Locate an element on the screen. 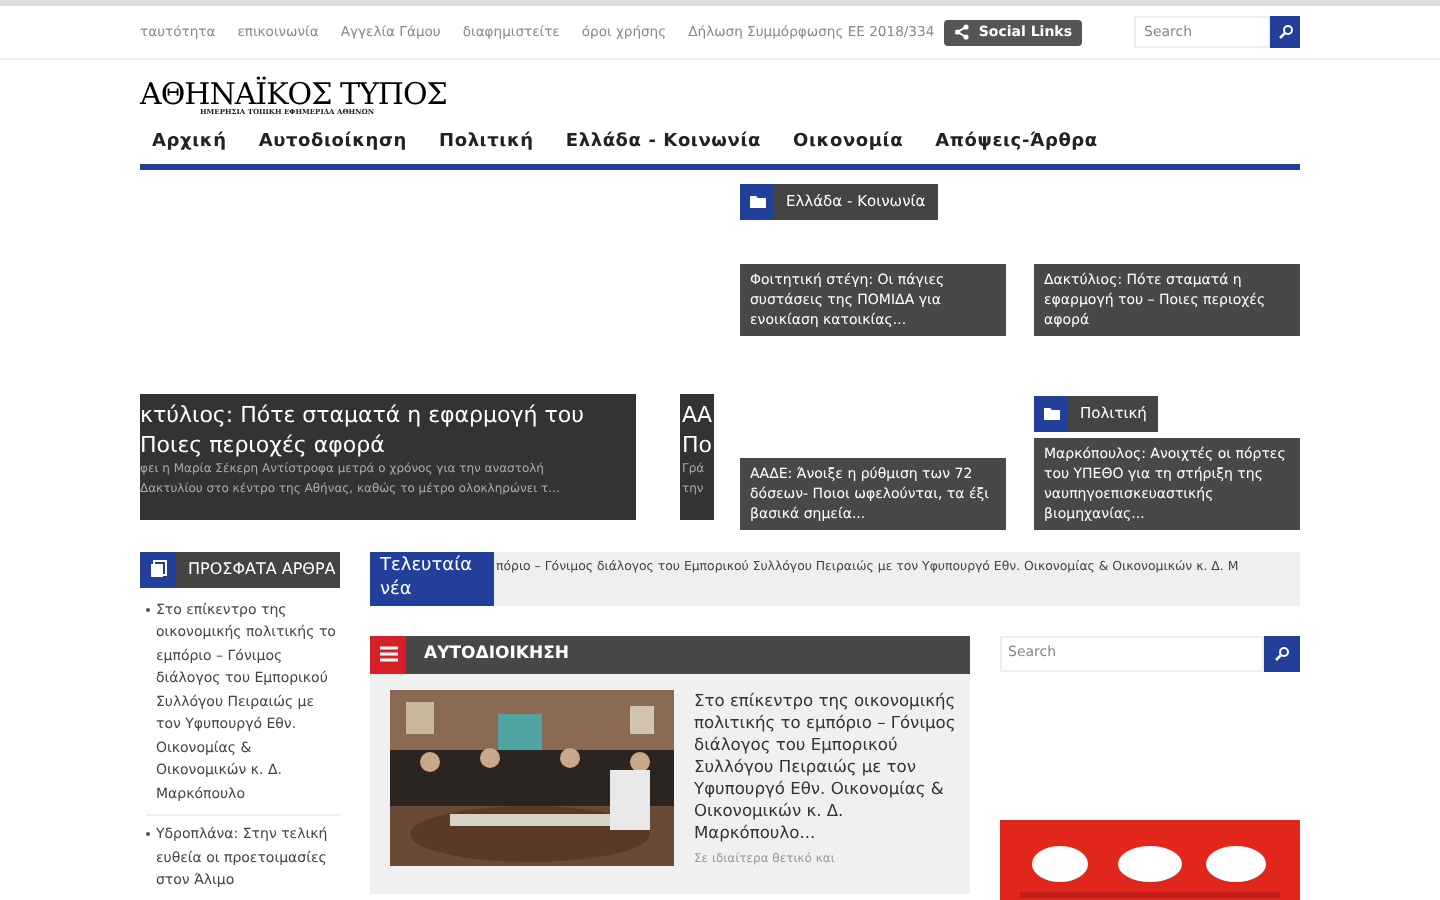  menu-icon is located at coordinates (388, 654).